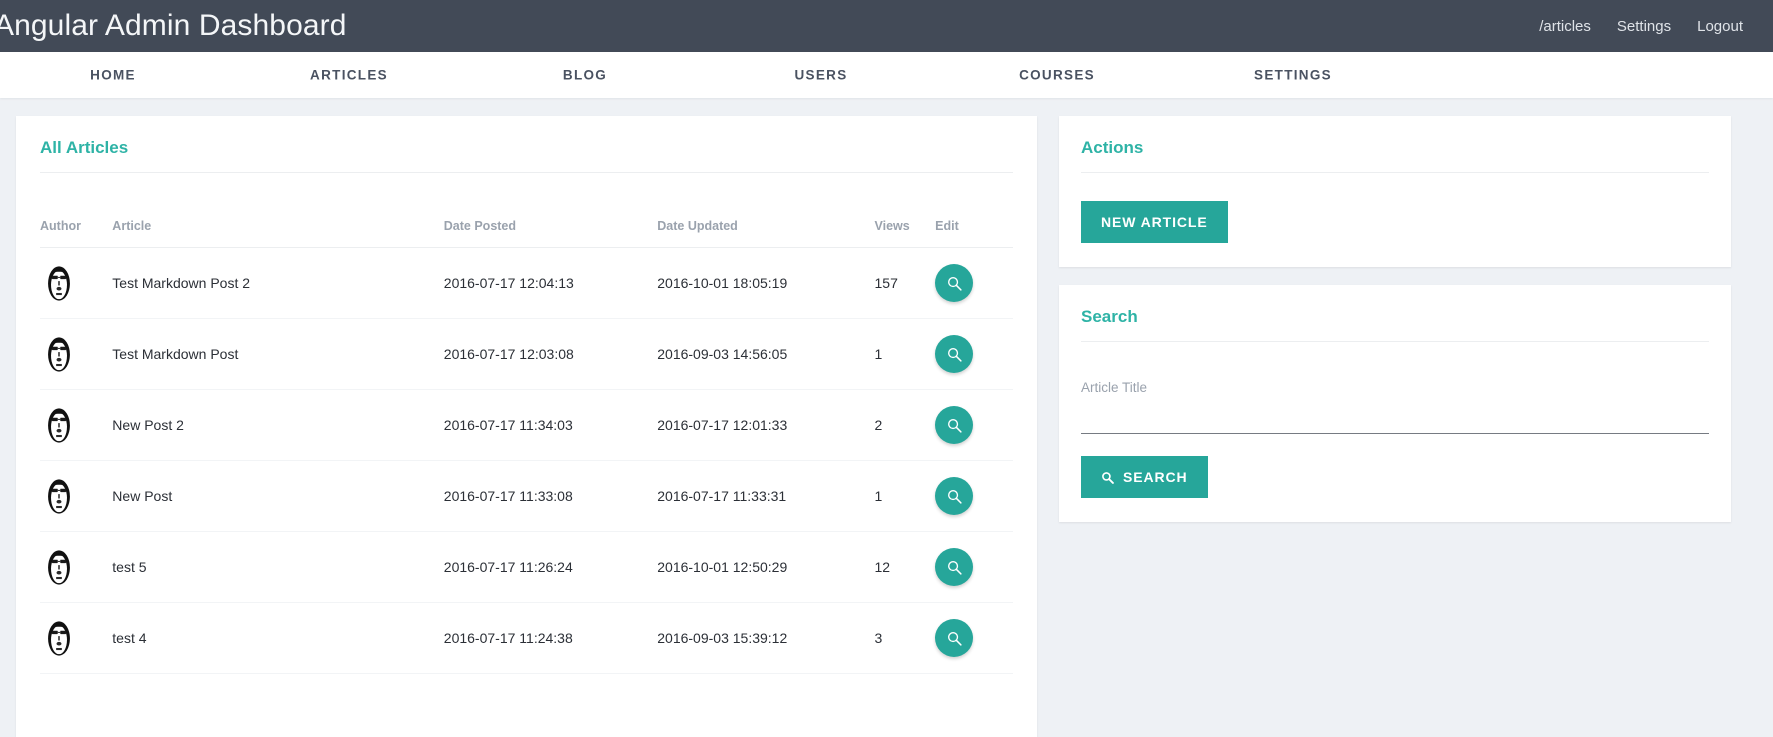 This screenshot has height=737, width=1773. Describe the element at coordinates (550, 283) in the screenshot. I see `row-date-posted: 2016-07-17 12:04:13` at that location.